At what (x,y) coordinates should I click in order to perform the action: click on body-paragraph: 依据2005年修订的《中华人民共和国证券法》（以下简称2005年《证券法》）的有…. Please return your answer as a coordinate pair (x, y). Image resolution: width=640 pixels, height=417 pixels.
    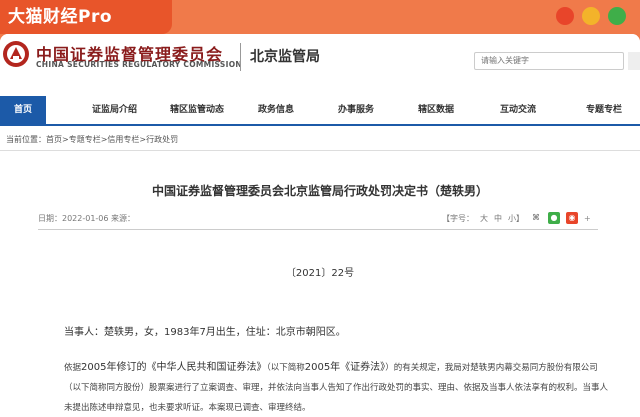
    Looking at the image, I should click on (339, 387).